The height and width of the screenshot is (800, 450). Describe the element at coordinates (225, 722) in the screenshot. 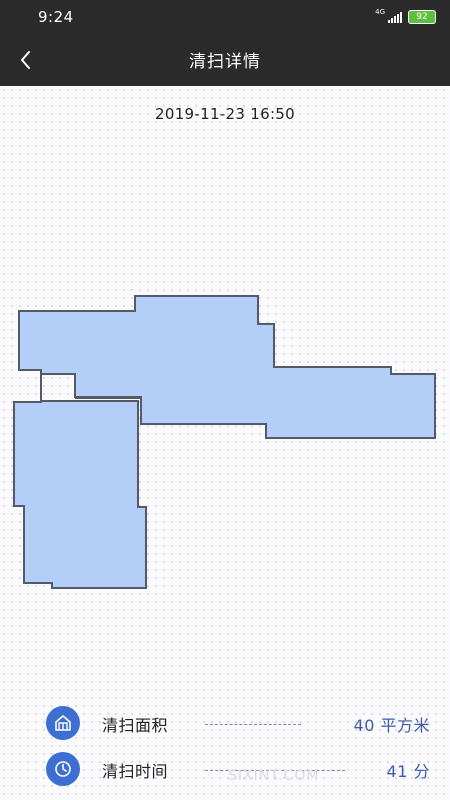

I see `stat-row-area: 清扫面积 40 平方米` at that location.